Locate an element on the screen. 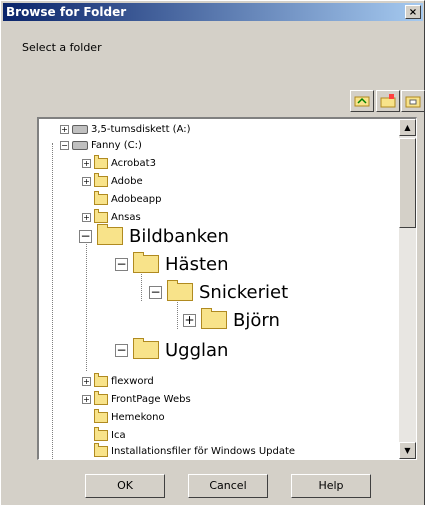  tree-item-frontpage-webs: + FrontPage Webs is located at coordinates (136, 398).